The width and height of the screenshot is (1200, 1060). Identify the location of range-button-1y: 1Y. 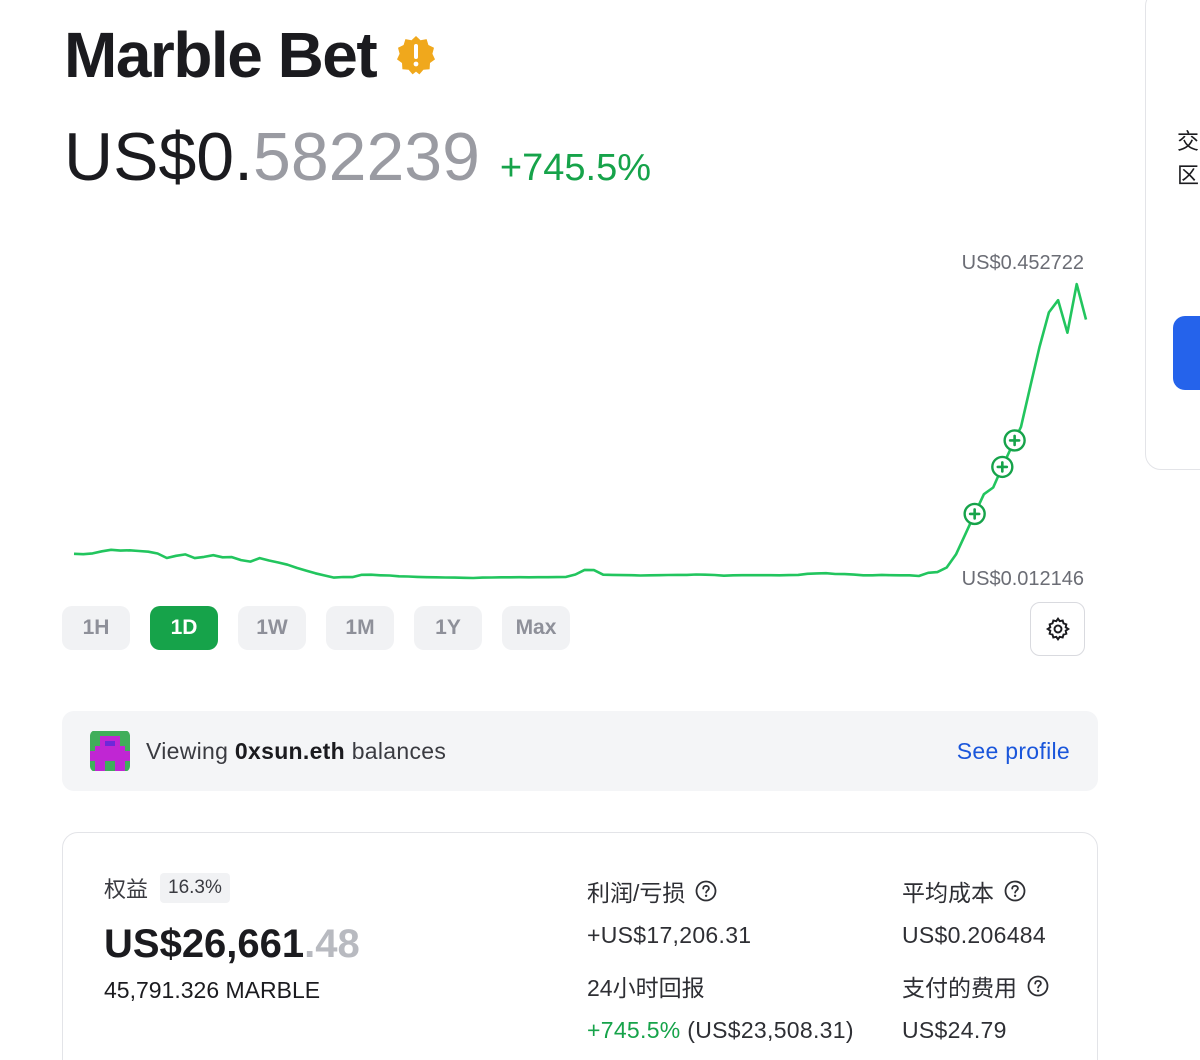
(448, 628).